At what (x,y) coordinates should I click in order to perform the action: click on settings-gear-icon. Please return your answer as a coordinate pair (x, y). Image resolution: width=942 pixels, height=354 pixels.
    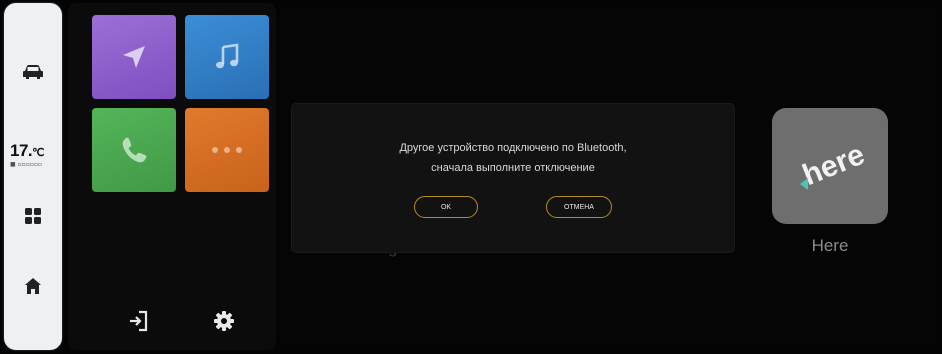
    Looking at the image, I should click on (224, 321).